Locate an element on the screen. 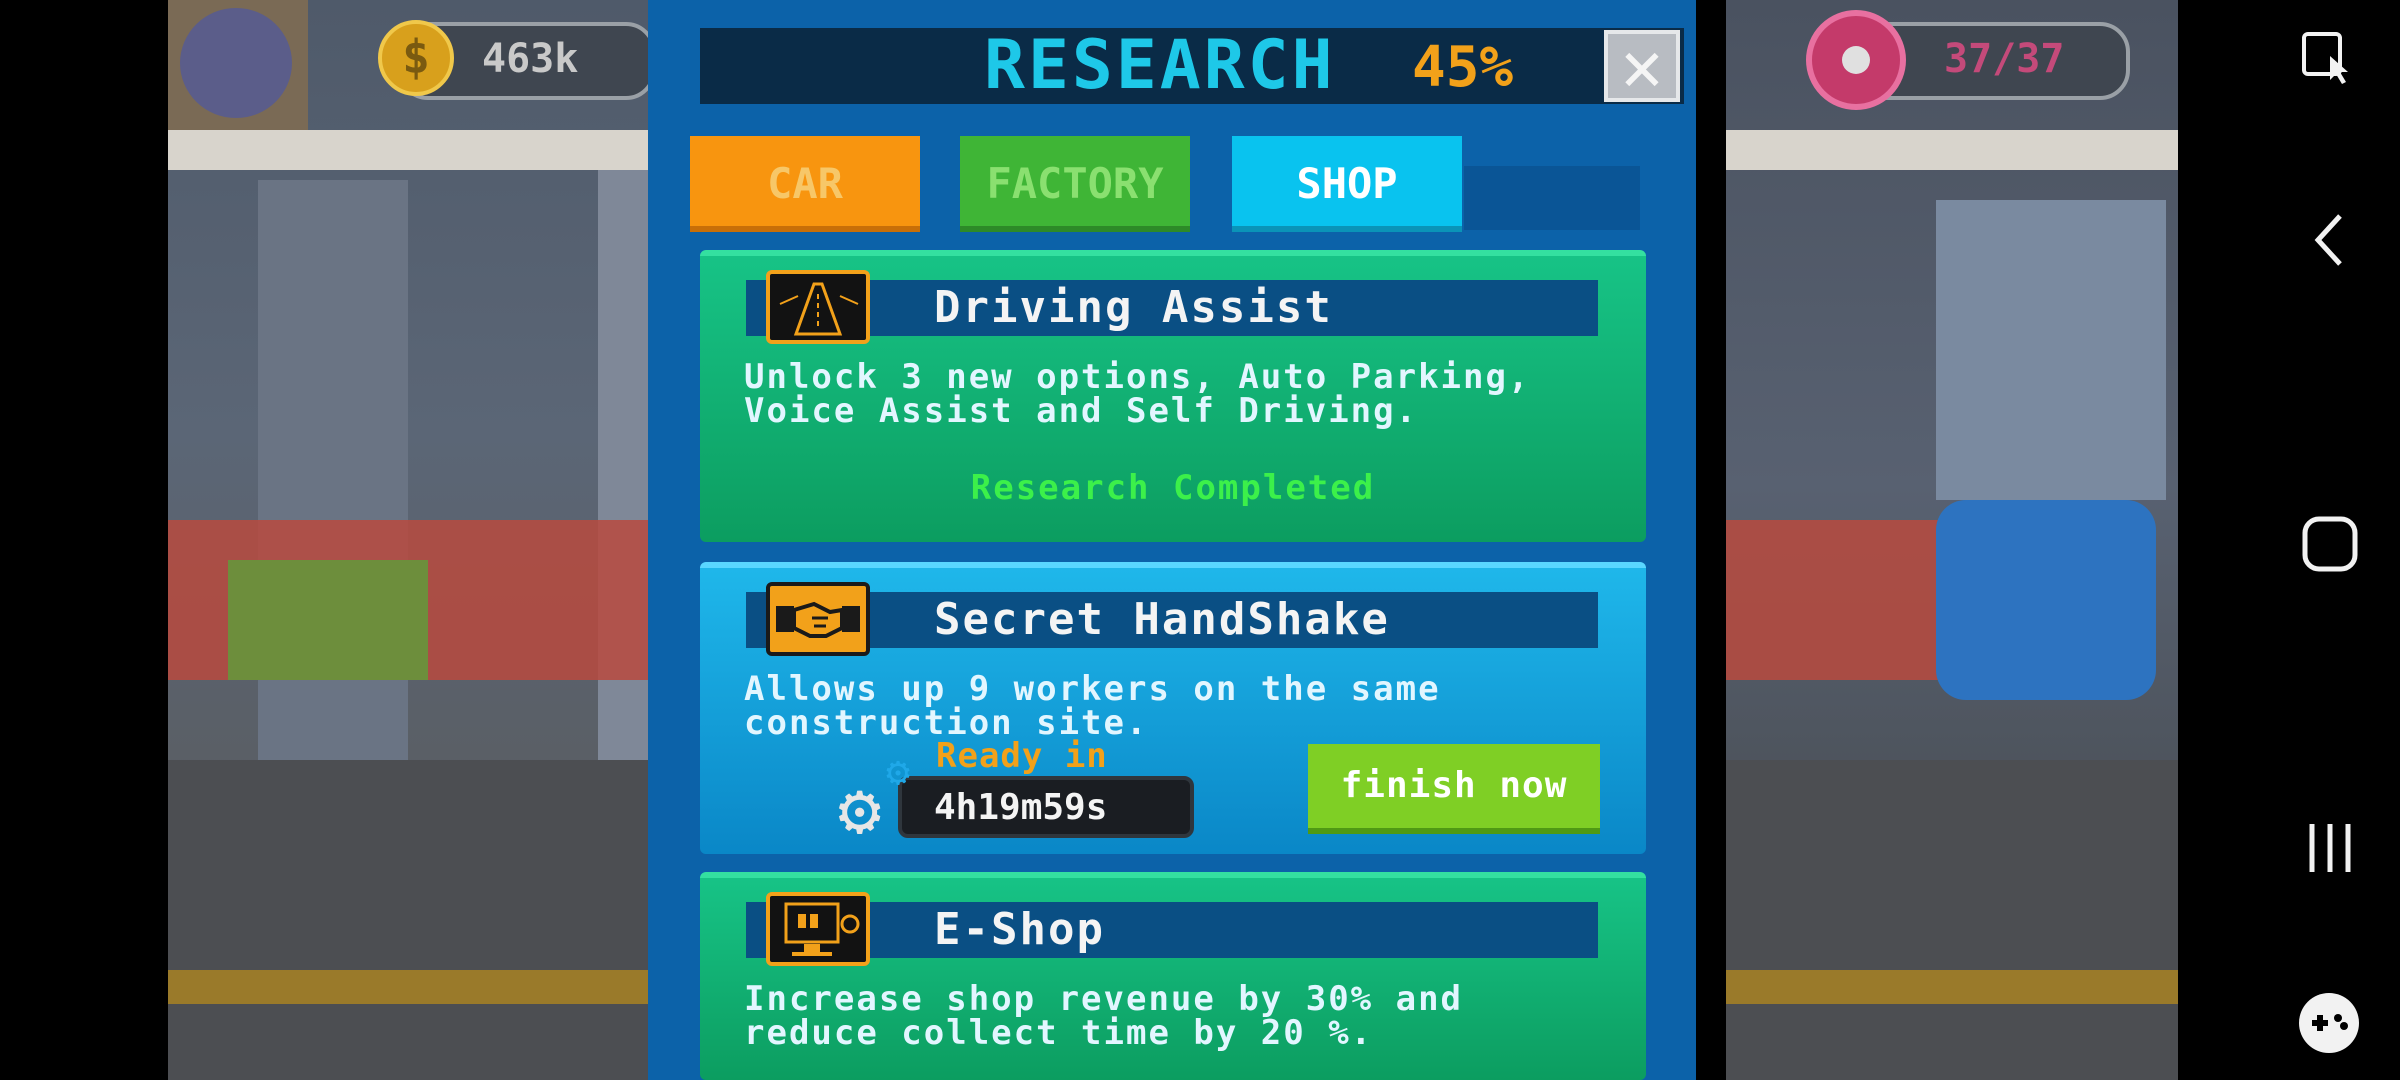 The width and height of the screenshot is (2400, 1080). avatar-icon is located at coordinates (236, 63).